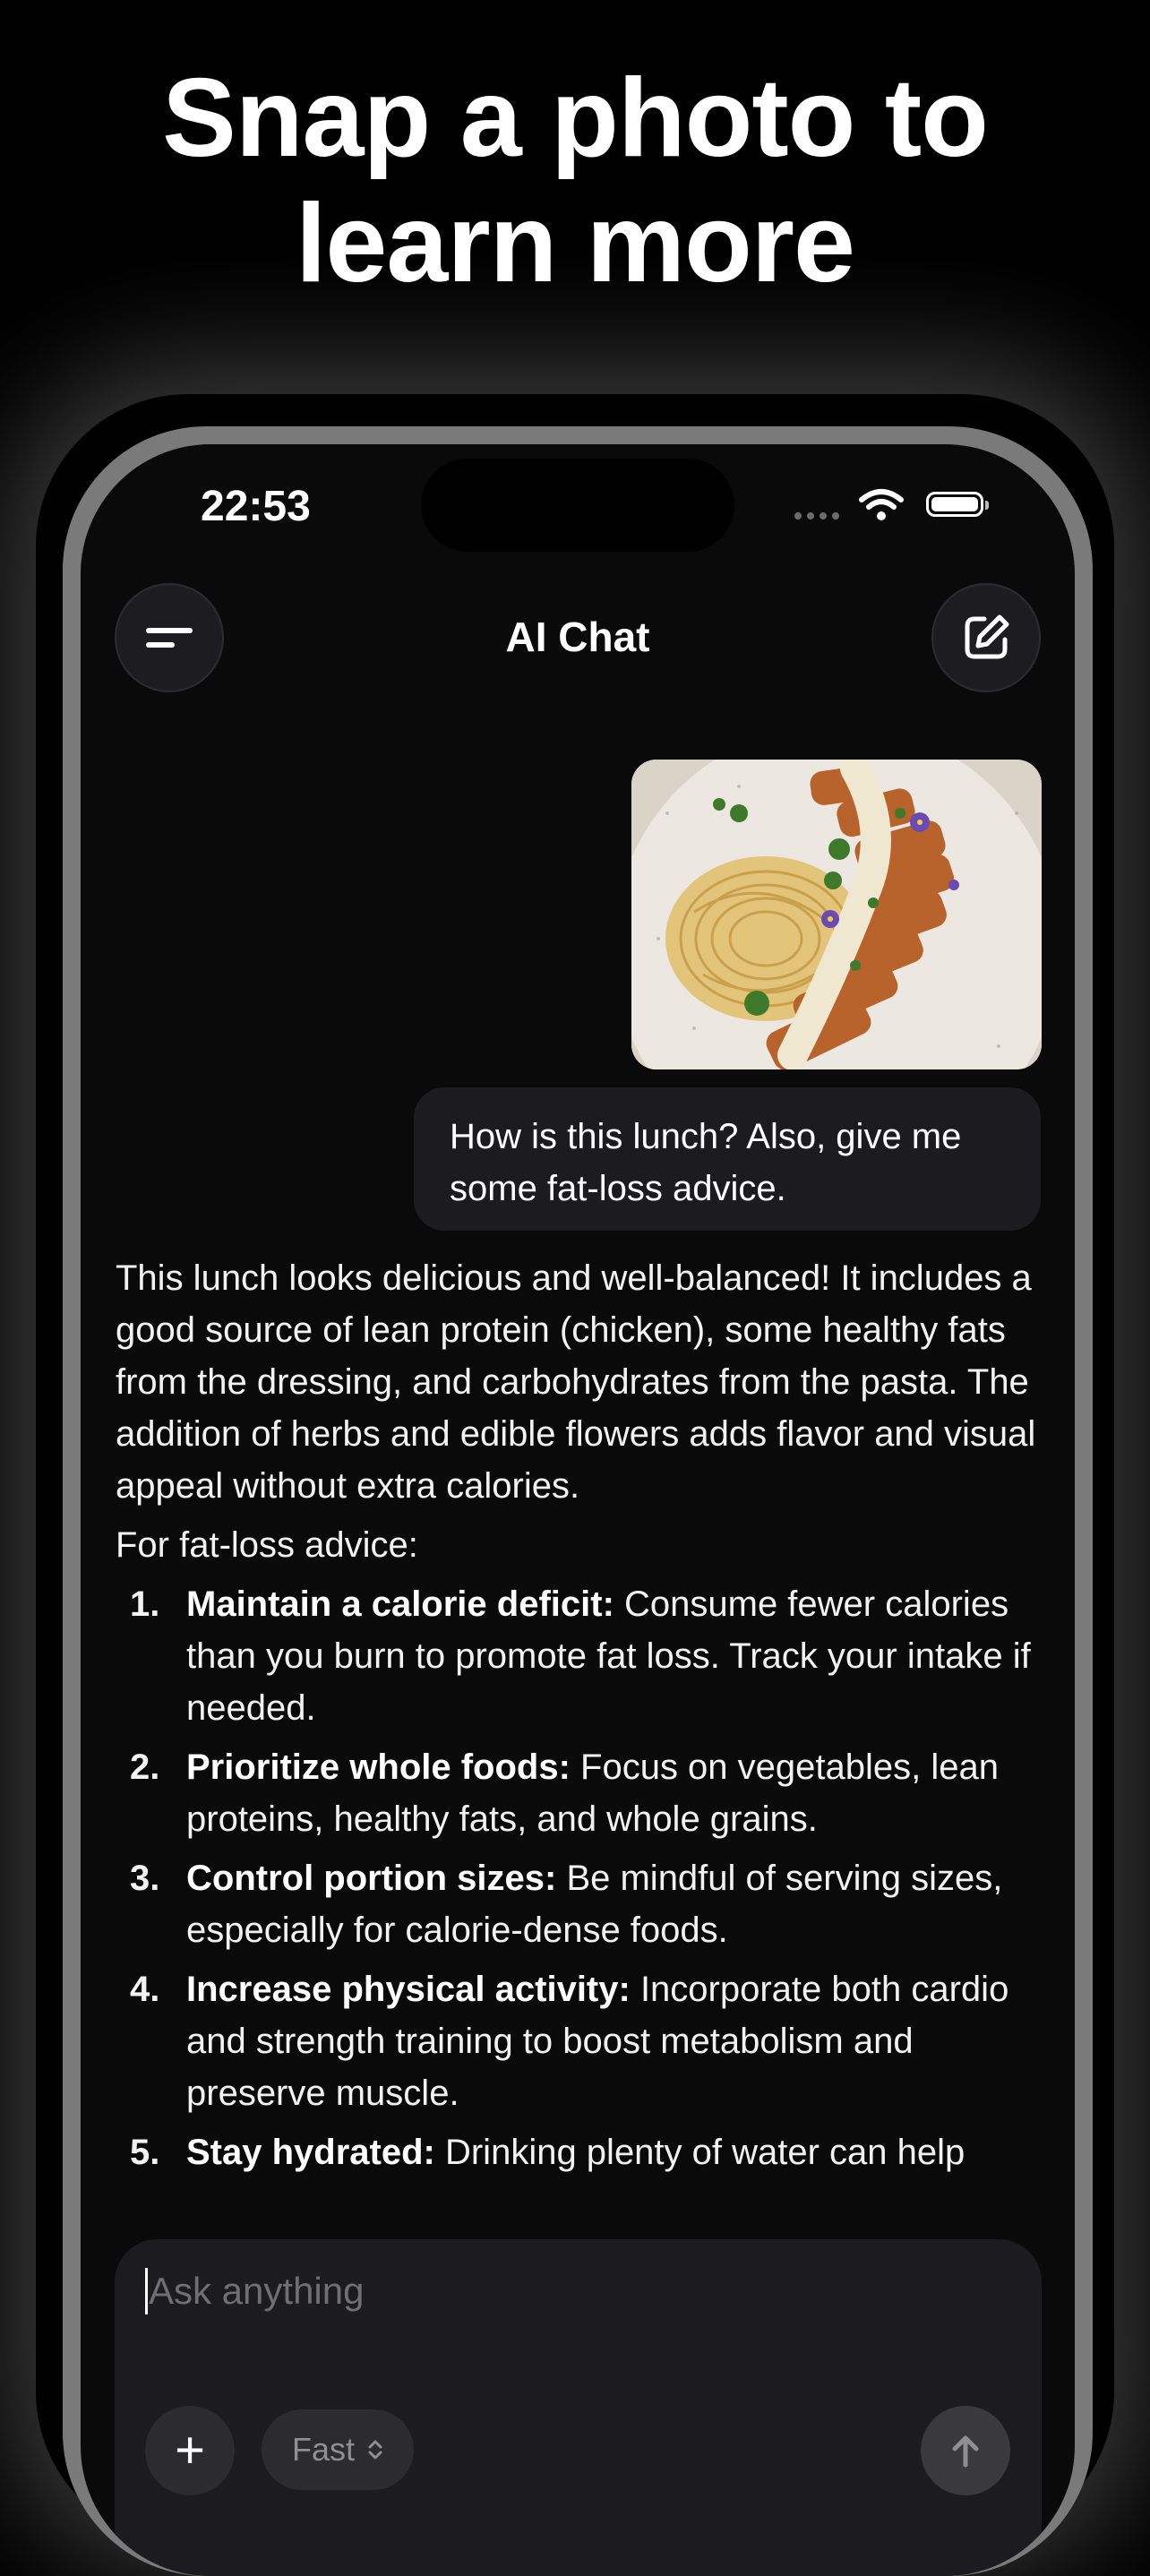  I want to click on page-title: AI Chat, so click(577, 637).